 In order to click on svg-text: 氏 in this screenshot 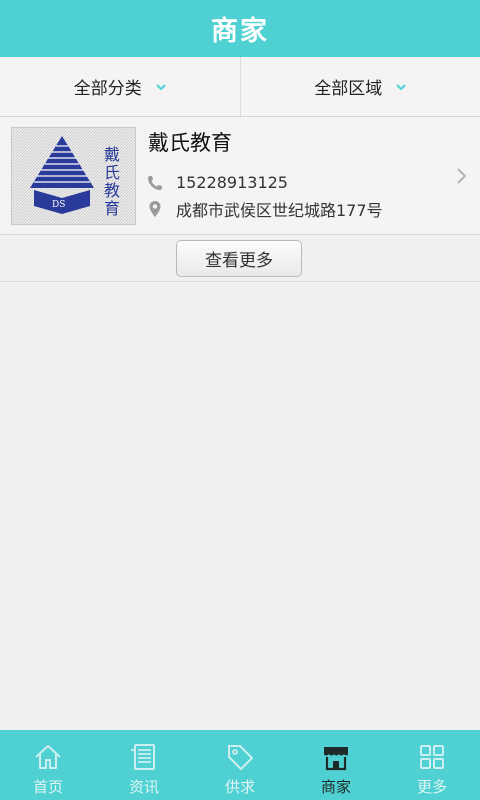, I will do `click(112, 172)`.